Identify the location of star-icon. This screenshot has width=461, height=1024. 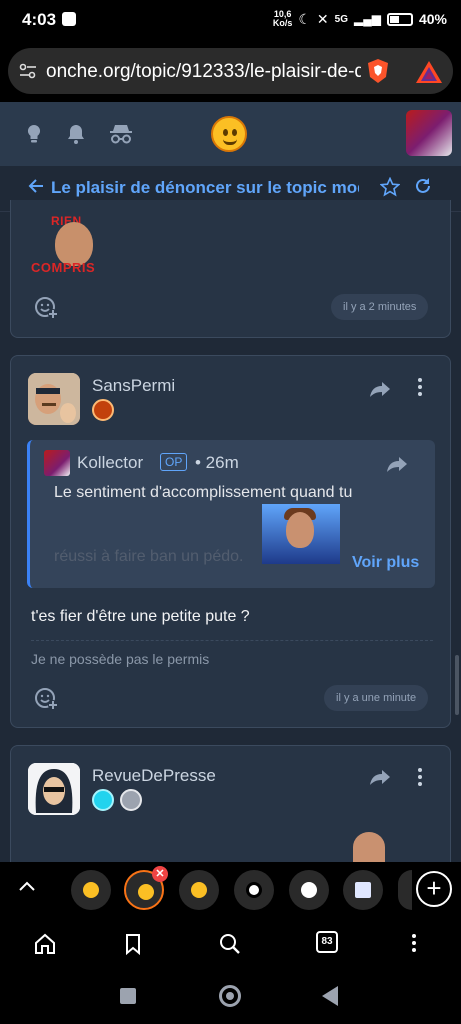
(390, 187).